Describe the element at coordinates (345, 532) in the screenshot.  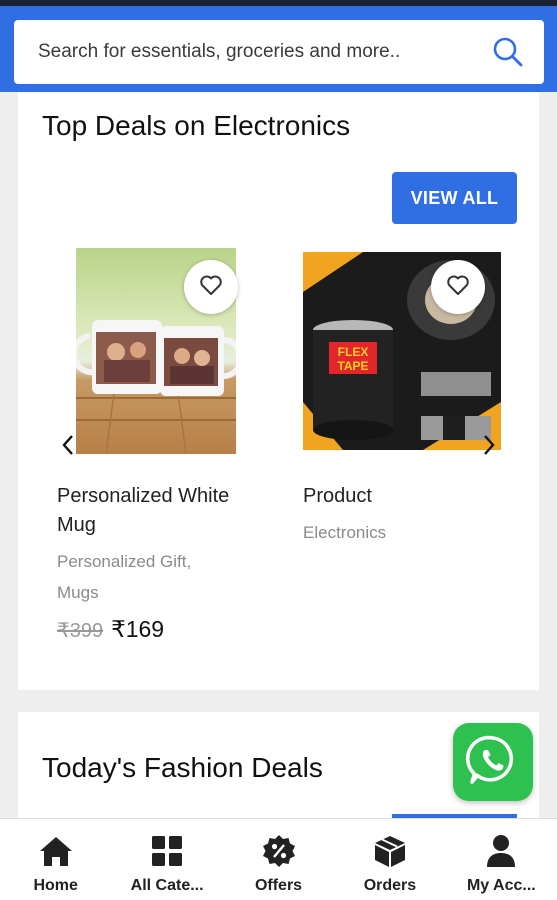
I see `product-category: Electronics` at that location.